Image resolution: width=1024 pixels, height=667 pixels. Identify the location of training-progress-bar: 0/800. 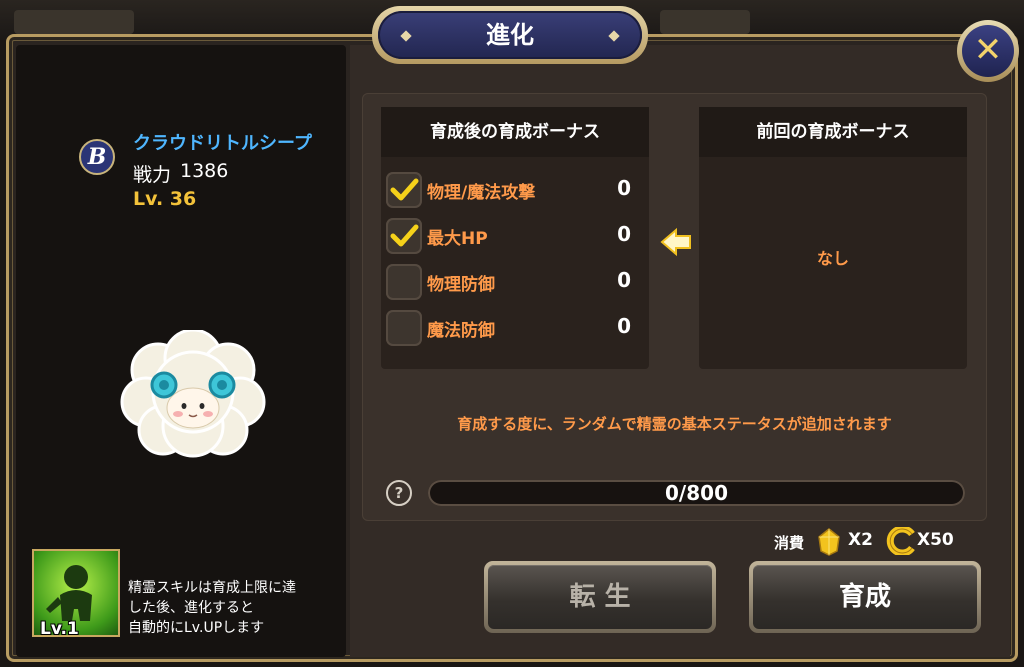
(696, 493).